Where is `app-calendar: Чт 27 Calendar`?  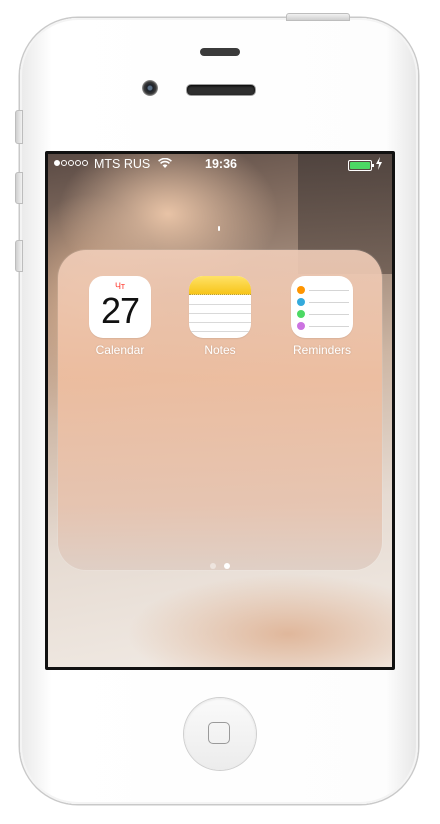 app-calendar: Чт 27 Calendar is located at coordinates (120, 316).